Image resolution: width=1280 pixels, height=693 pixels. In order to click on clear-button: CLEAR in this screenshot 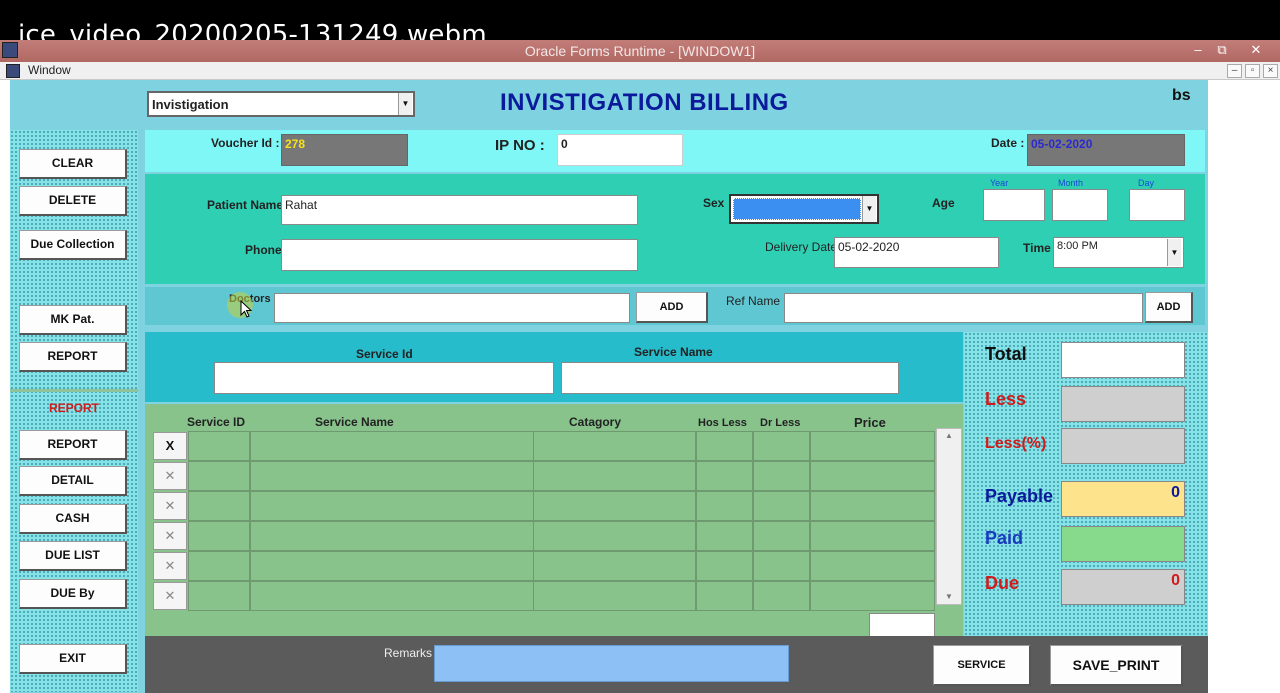, I will do `click(73, 164)`.